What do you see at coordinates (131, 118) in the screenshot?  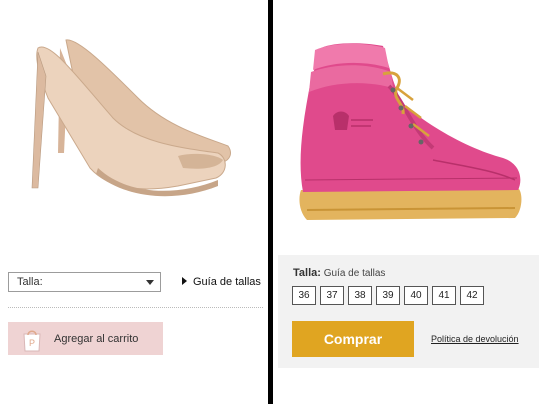 I see `nude-heel-product-image` at bounding box center [131, 118].